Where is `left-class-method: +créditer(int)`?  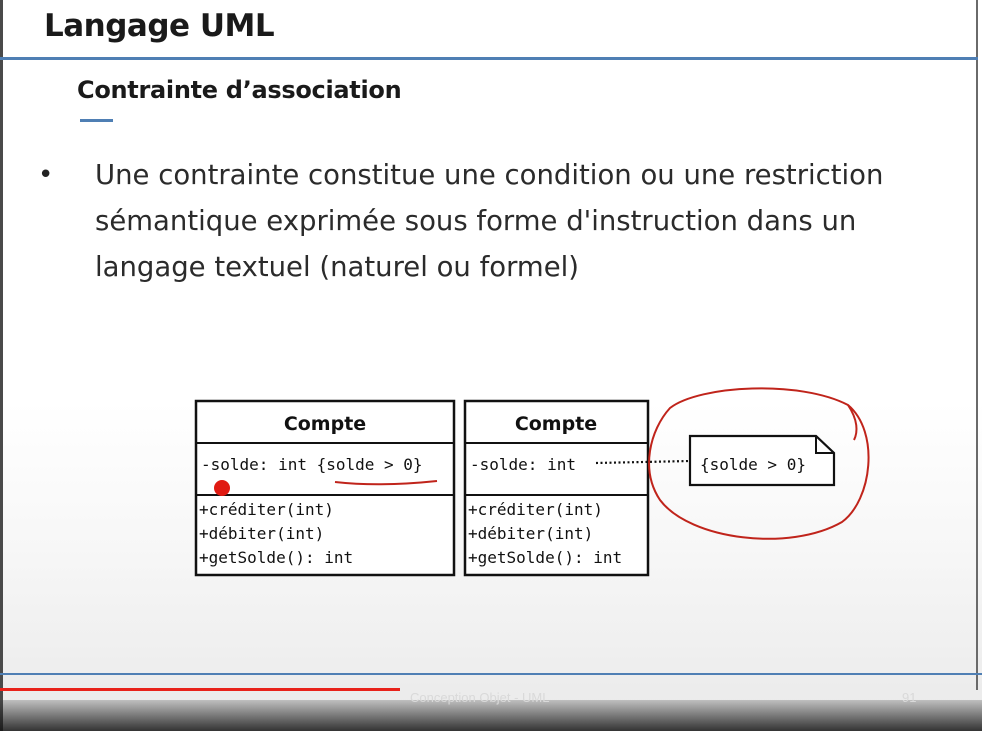
left-class-method: +créditer(int) is located at coordinates (266, 509).